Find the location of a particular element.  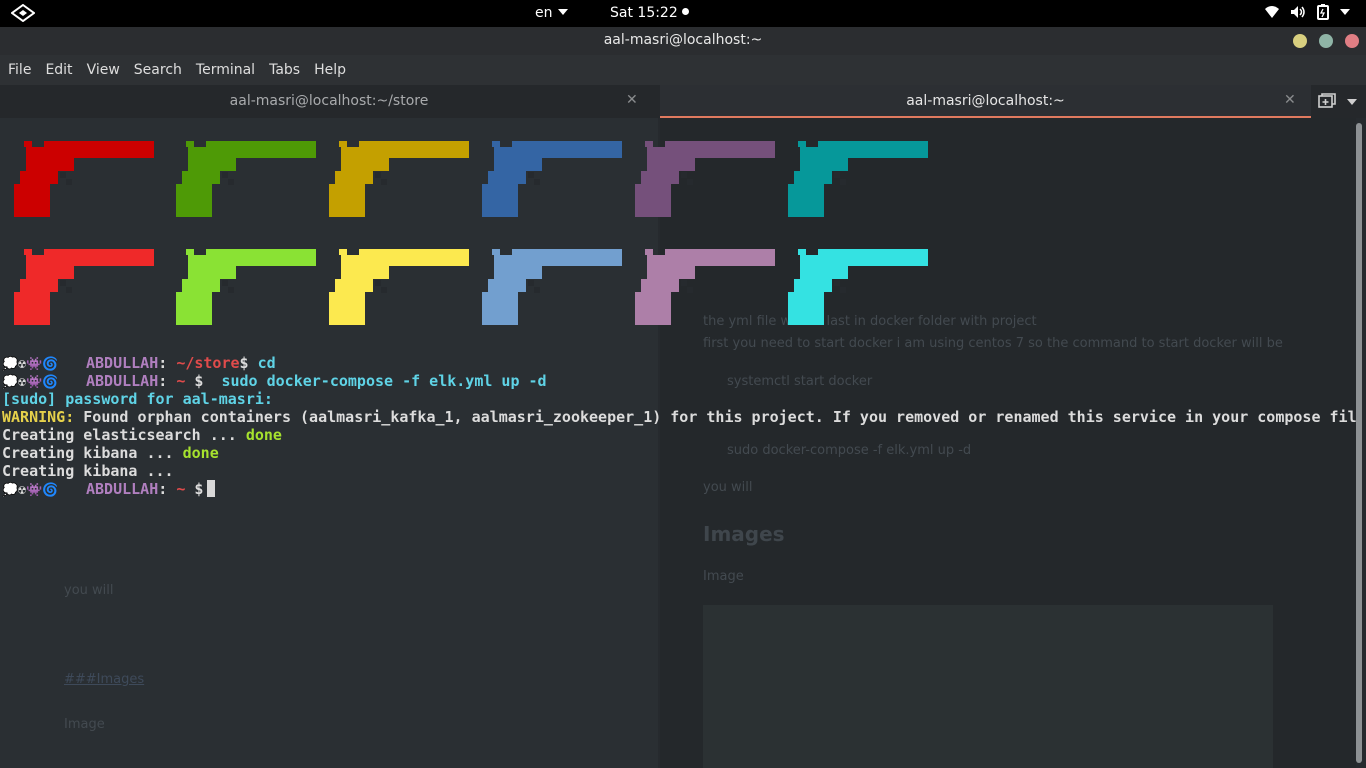

notification-dot-icon is located at coordinates (685, 11).